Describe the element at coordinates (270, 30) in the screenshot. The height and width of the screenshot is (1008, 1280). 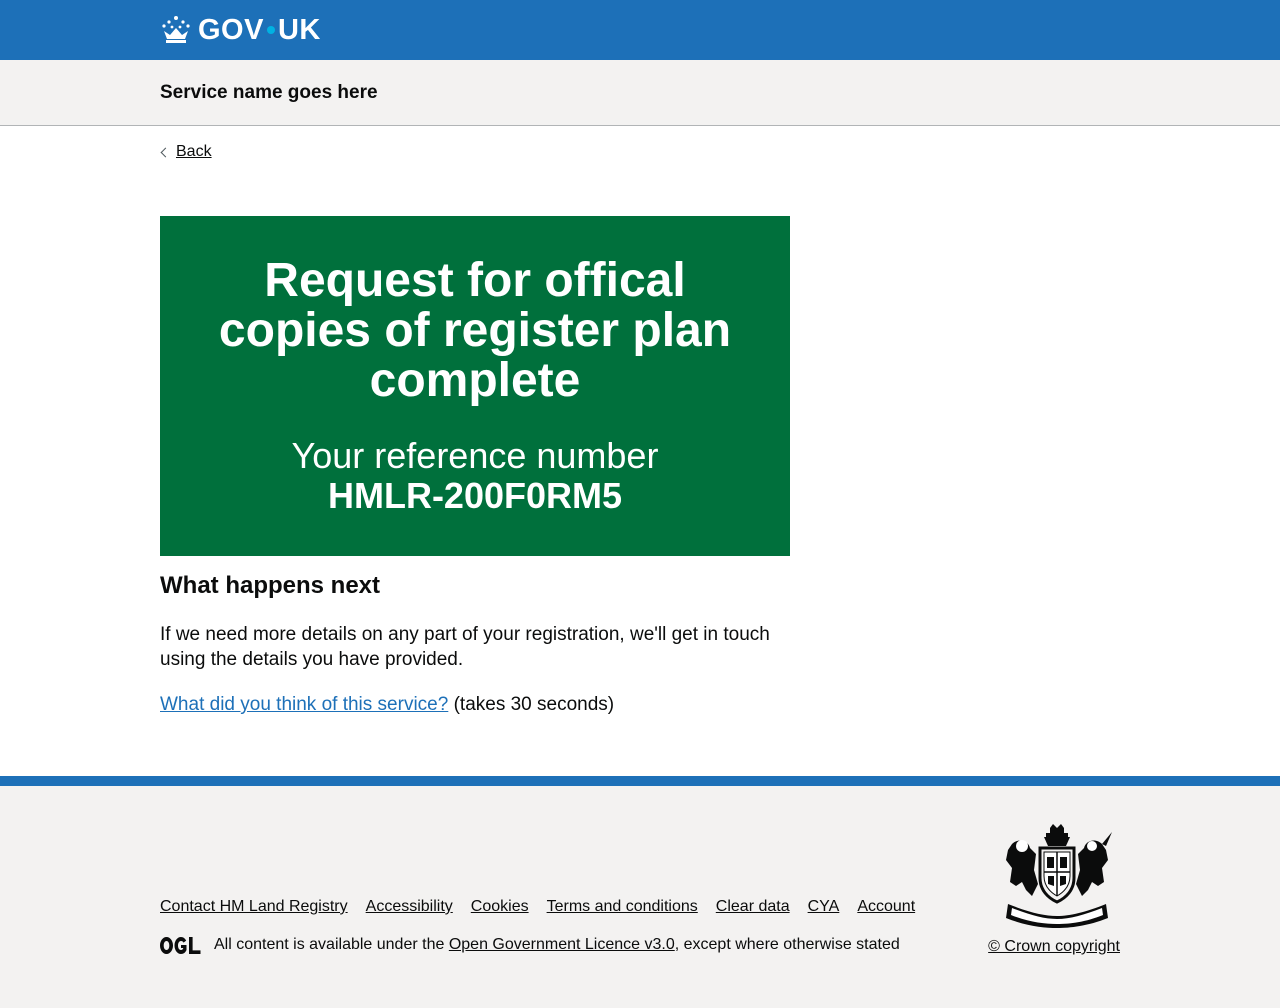
I see `logo-dot` at that location.